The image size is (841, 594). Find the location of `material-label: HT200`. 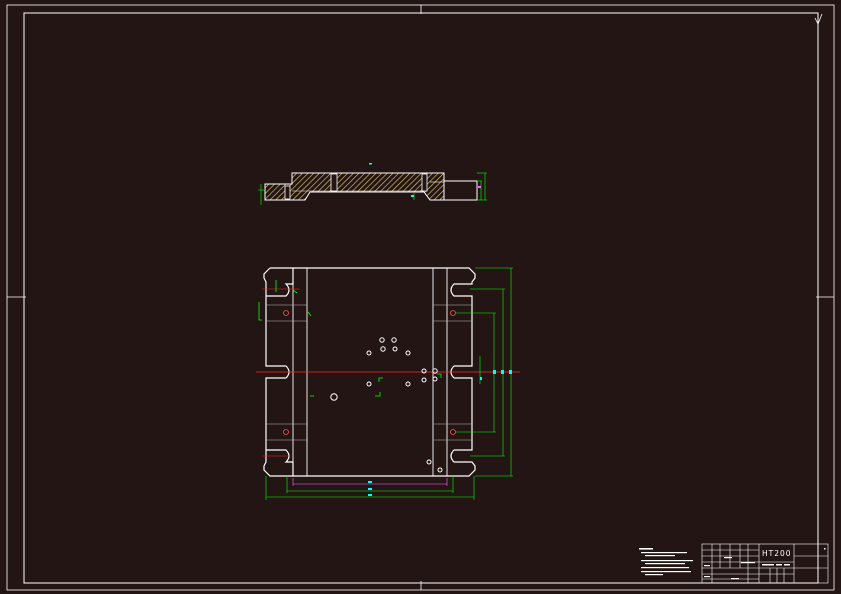

material-label: HT200 is located at coordinates (777, 553).